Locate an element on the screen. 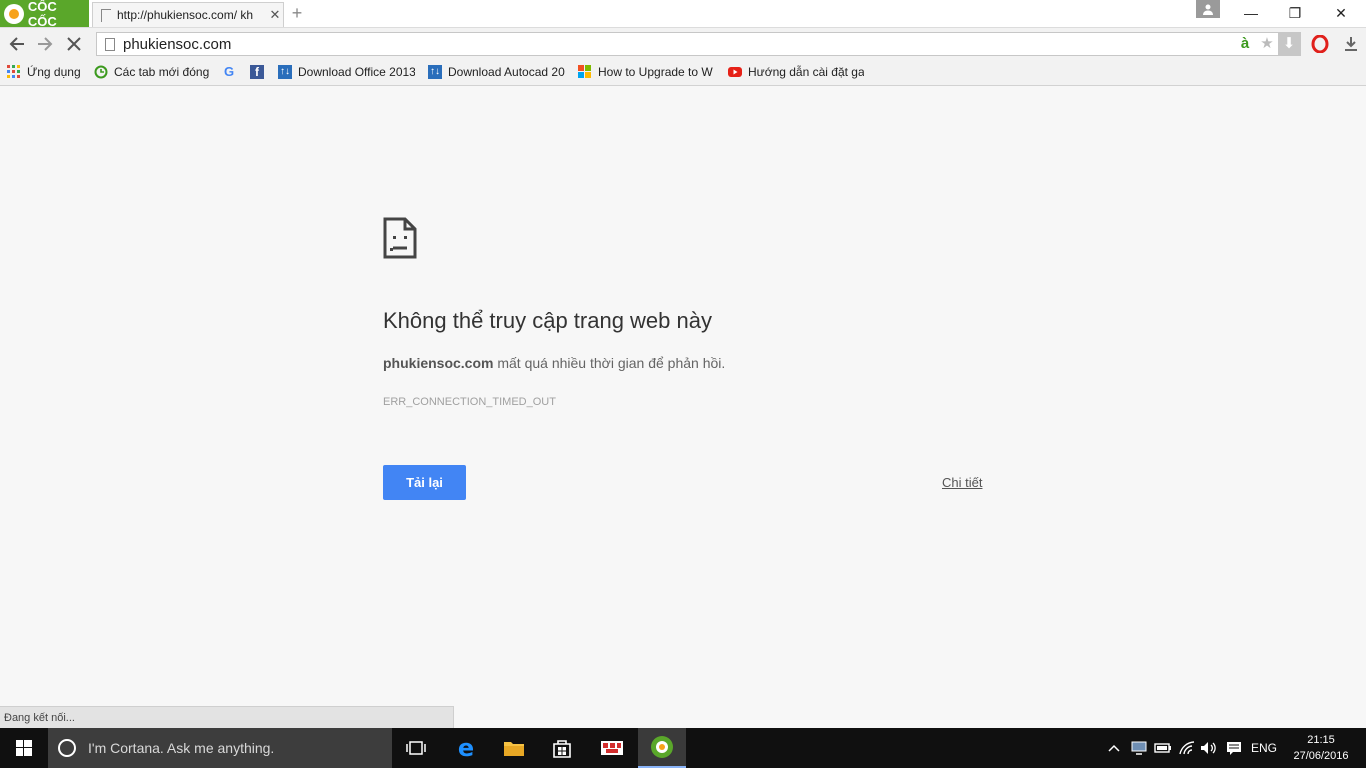  reload-button: Tải lại is located at coordinates (424, 482).